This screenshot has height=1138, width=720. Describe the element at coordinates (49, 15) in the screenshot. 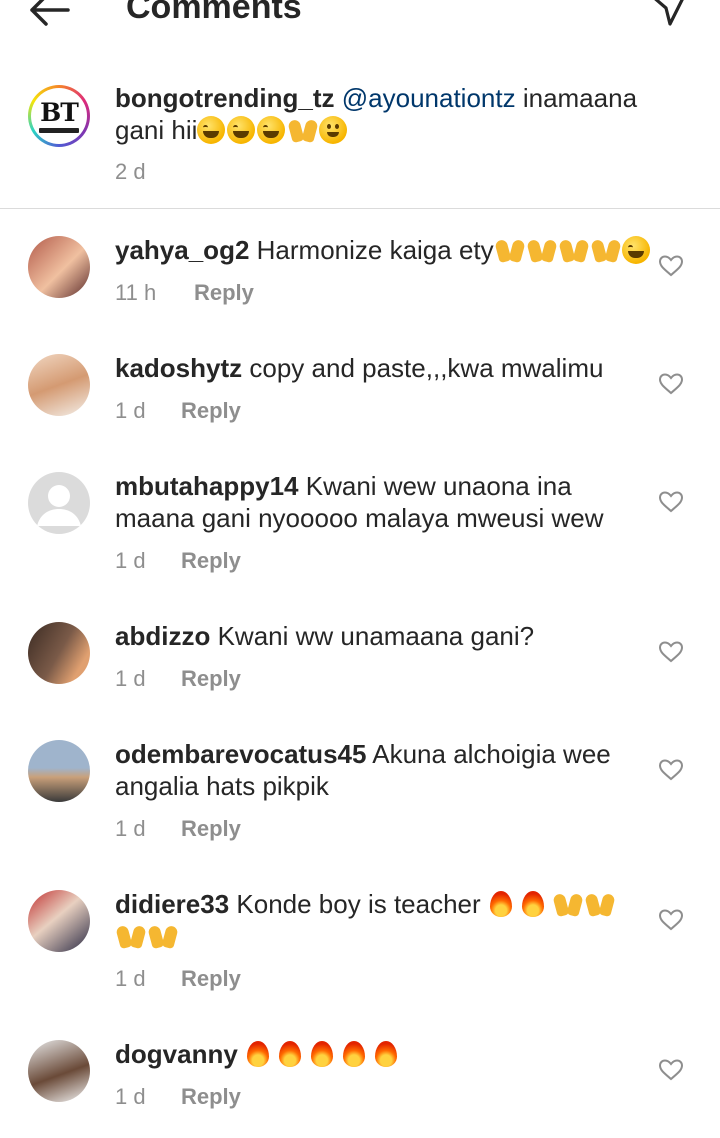

I see `arrow-left-icon` at that location.